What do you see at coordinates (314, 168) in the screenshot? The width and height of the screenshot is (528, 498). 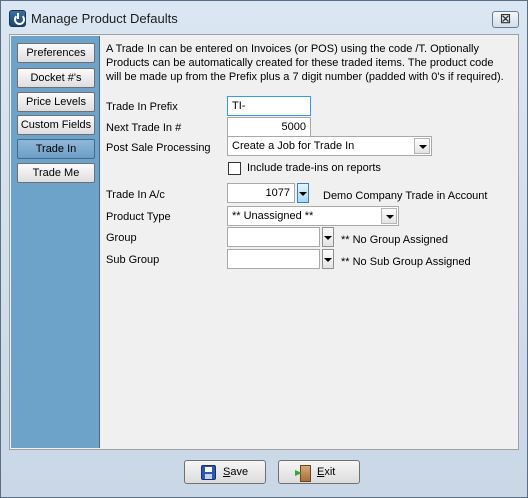 I see `include-trade-ins-label: Include trade-ins on reports` at bounding box center [314, 168].